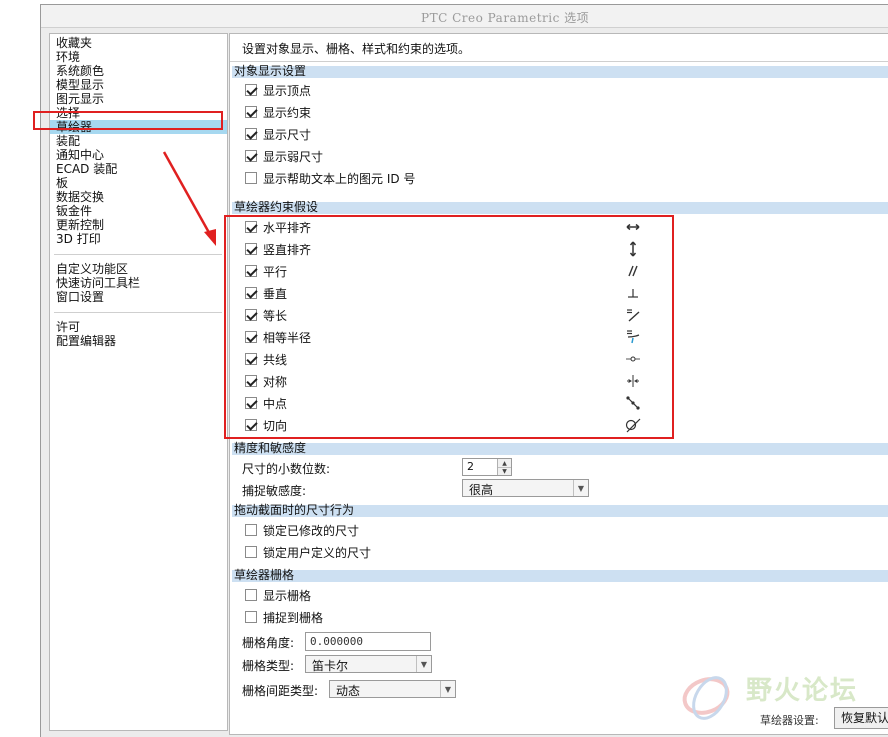 The height and width of the screenshot is (737, 888). What do you see at coordinates (284, 617) in the screenshot?
I see `checkbox-snap-to-grid: 捕捉到栅格` at bounding box center [284, 617].